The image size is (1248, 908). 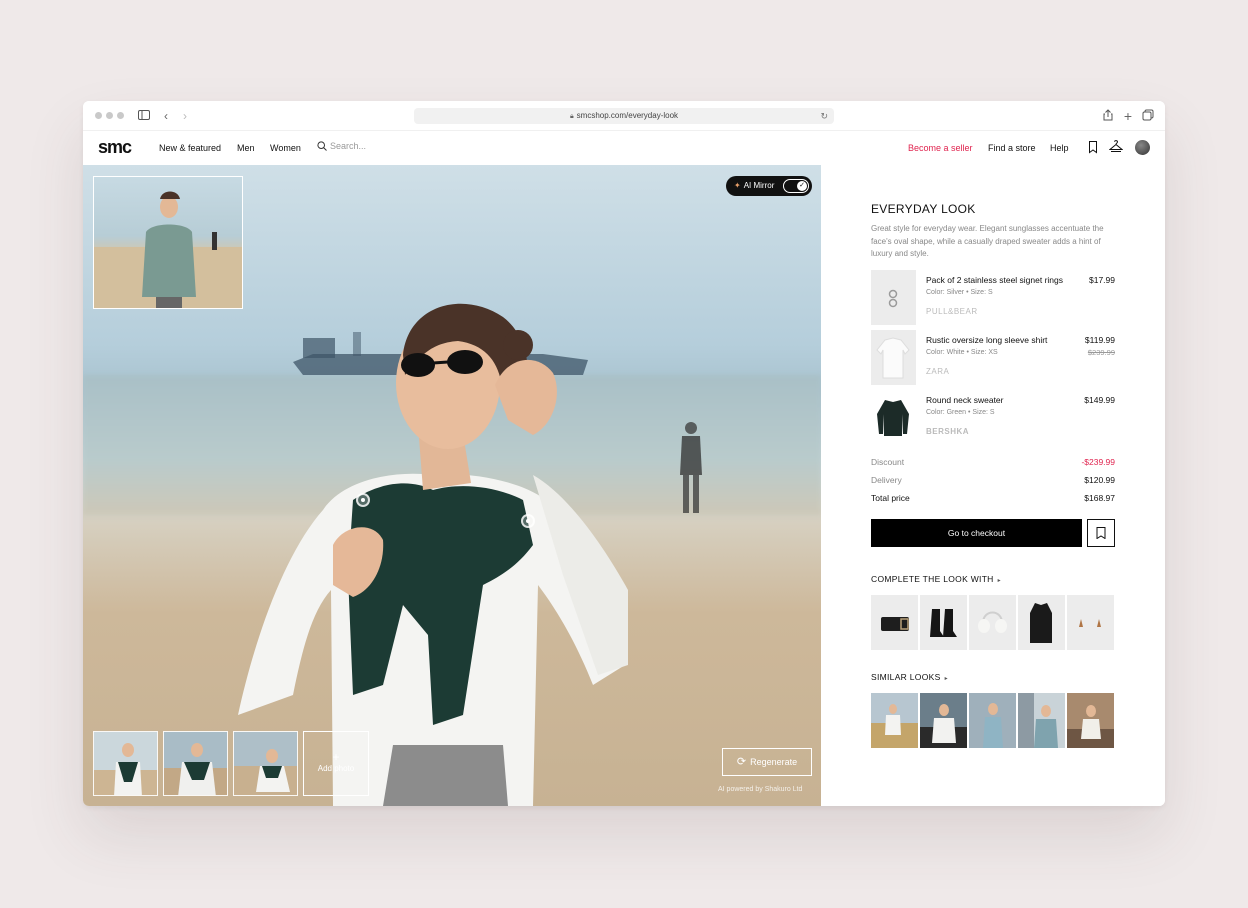 What do you see at coordinates (965, 400) in the screenshot?
I see `product-name: Round neck sweater` at bounding box center [965, 400].